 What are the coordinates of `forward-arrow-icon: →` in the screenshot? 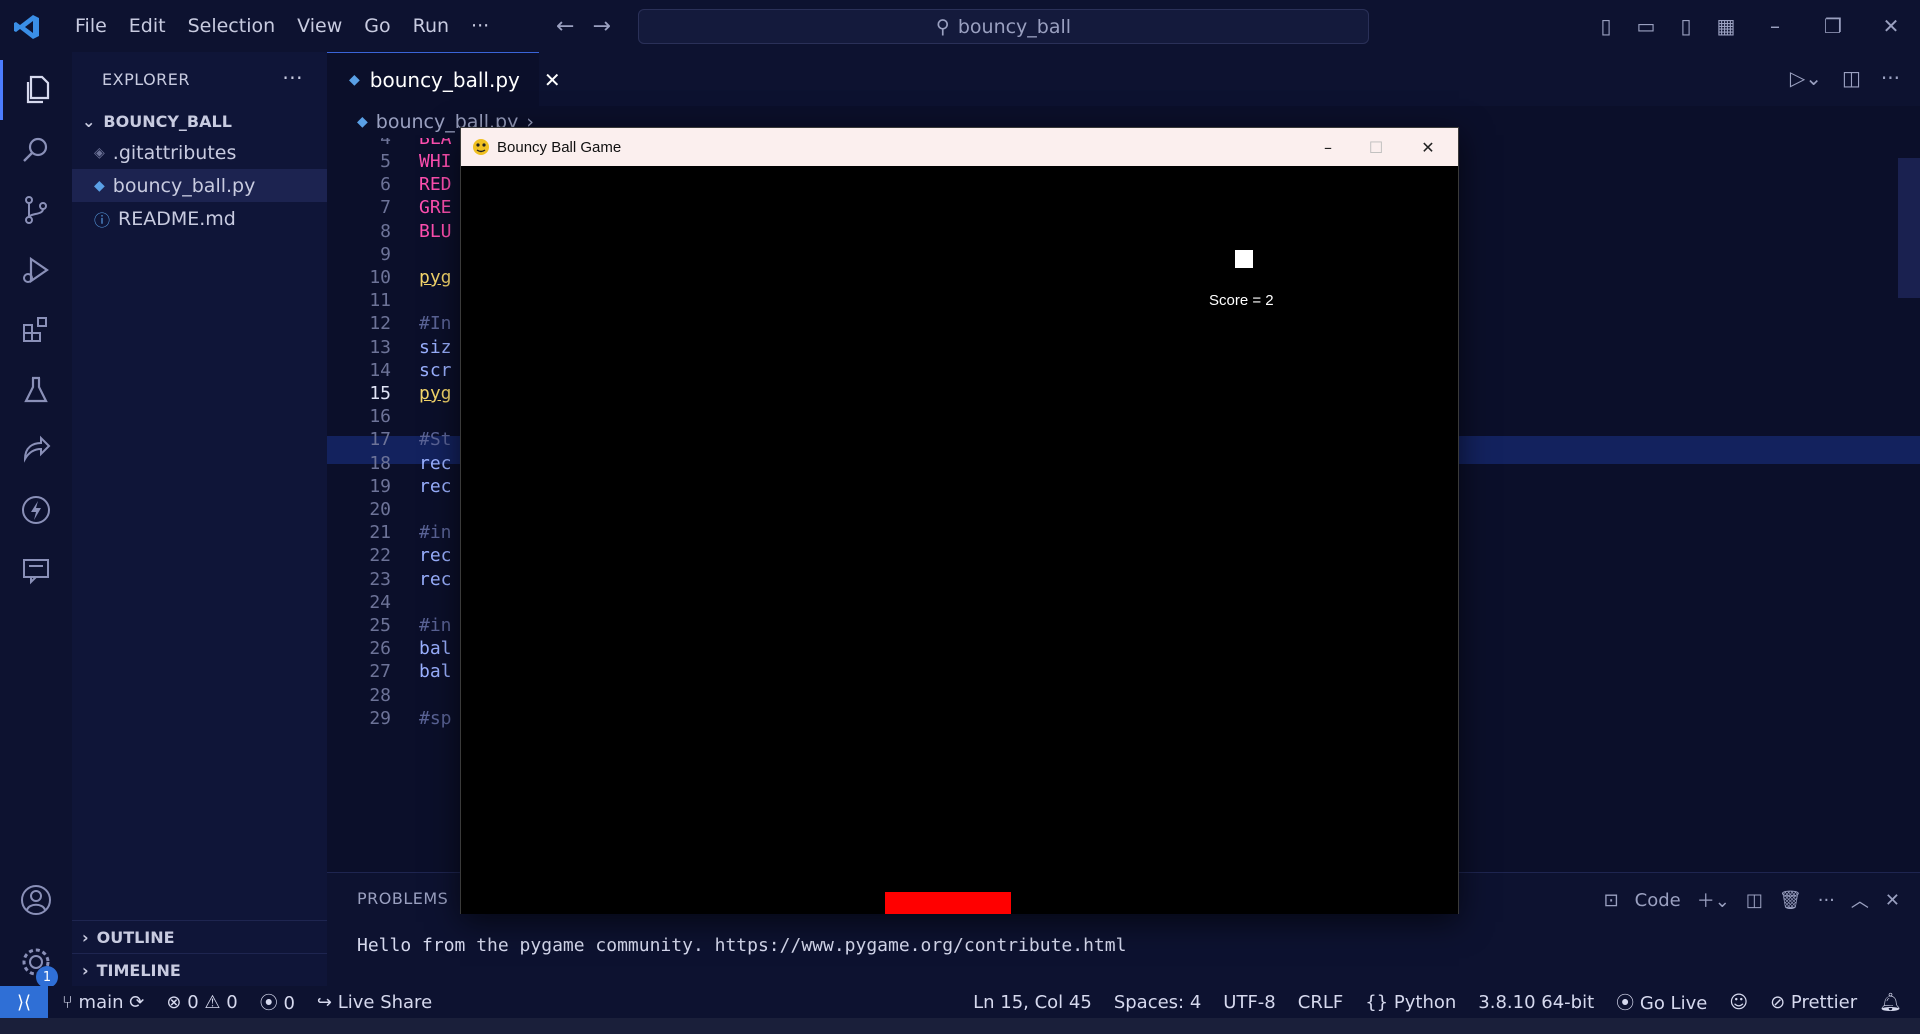 It's located at (601, 26).